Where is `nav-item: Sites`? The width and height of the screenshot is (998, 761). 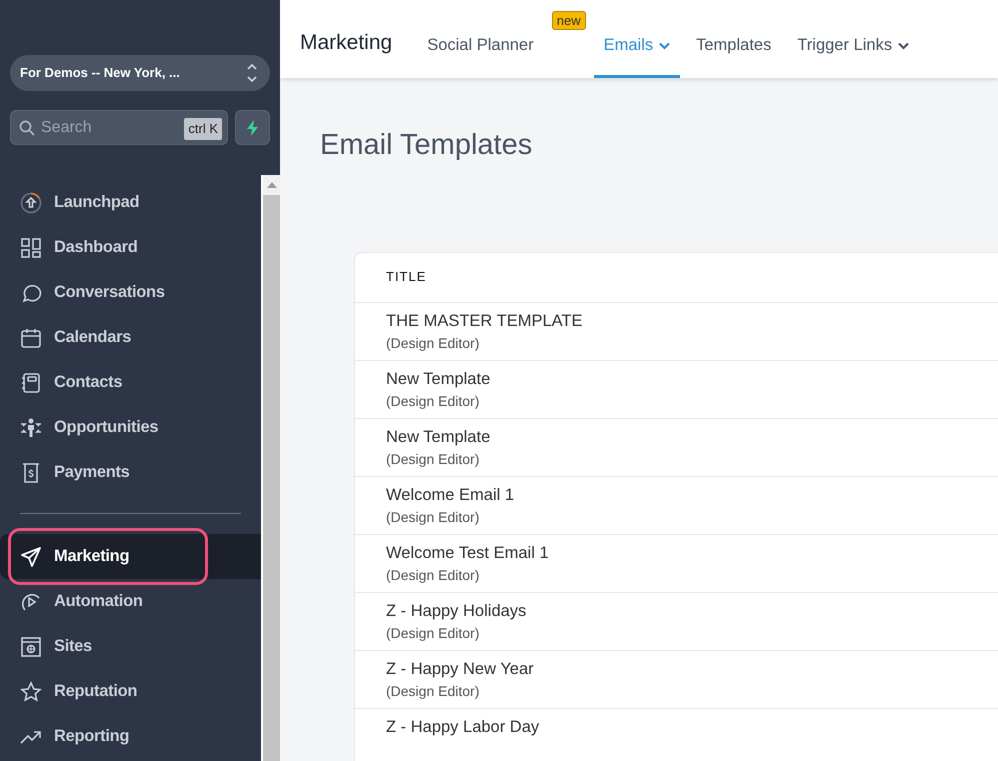
nav-item: Sites is located at coordinates (130, 646).